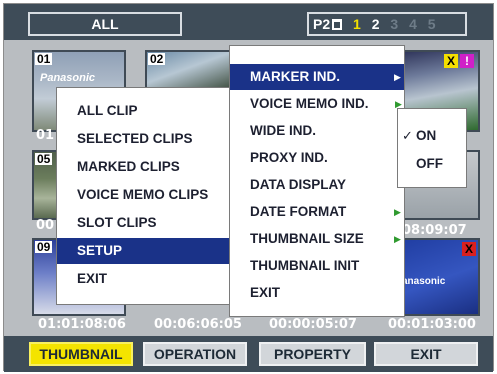 This screenshot has height=374, width=497. What do you see at coordinates (44, 247) in the screenshot?
I see `thumbnail-number: 09` at bounding box center [44, 247].